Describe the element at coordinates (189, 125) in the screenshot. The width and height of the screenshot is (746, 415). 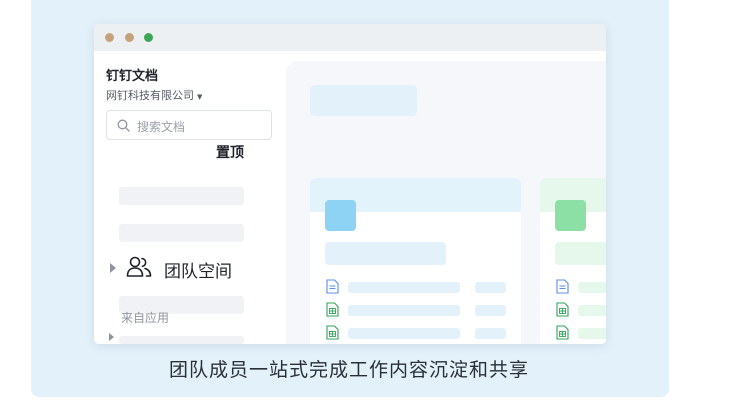
I see `search-input: 搜索文档` at that location.